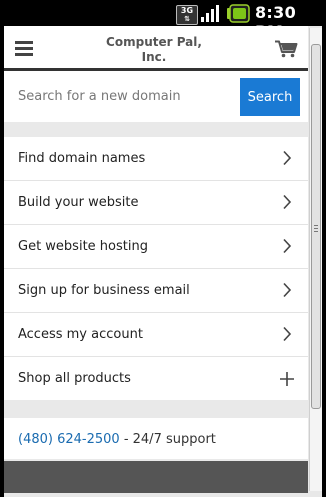 This screenshot has width=326, height=497. What do you see at coordinates (69, 439) in the screenshot?
I see `support-phone-link: (480) 624-2500` at bounding box center [69, 439].